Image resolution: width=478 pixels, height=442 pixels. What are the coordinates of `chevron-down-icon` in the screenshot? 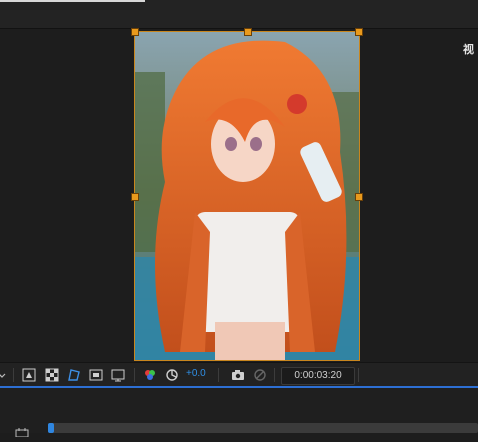 It's located at (5, 375).